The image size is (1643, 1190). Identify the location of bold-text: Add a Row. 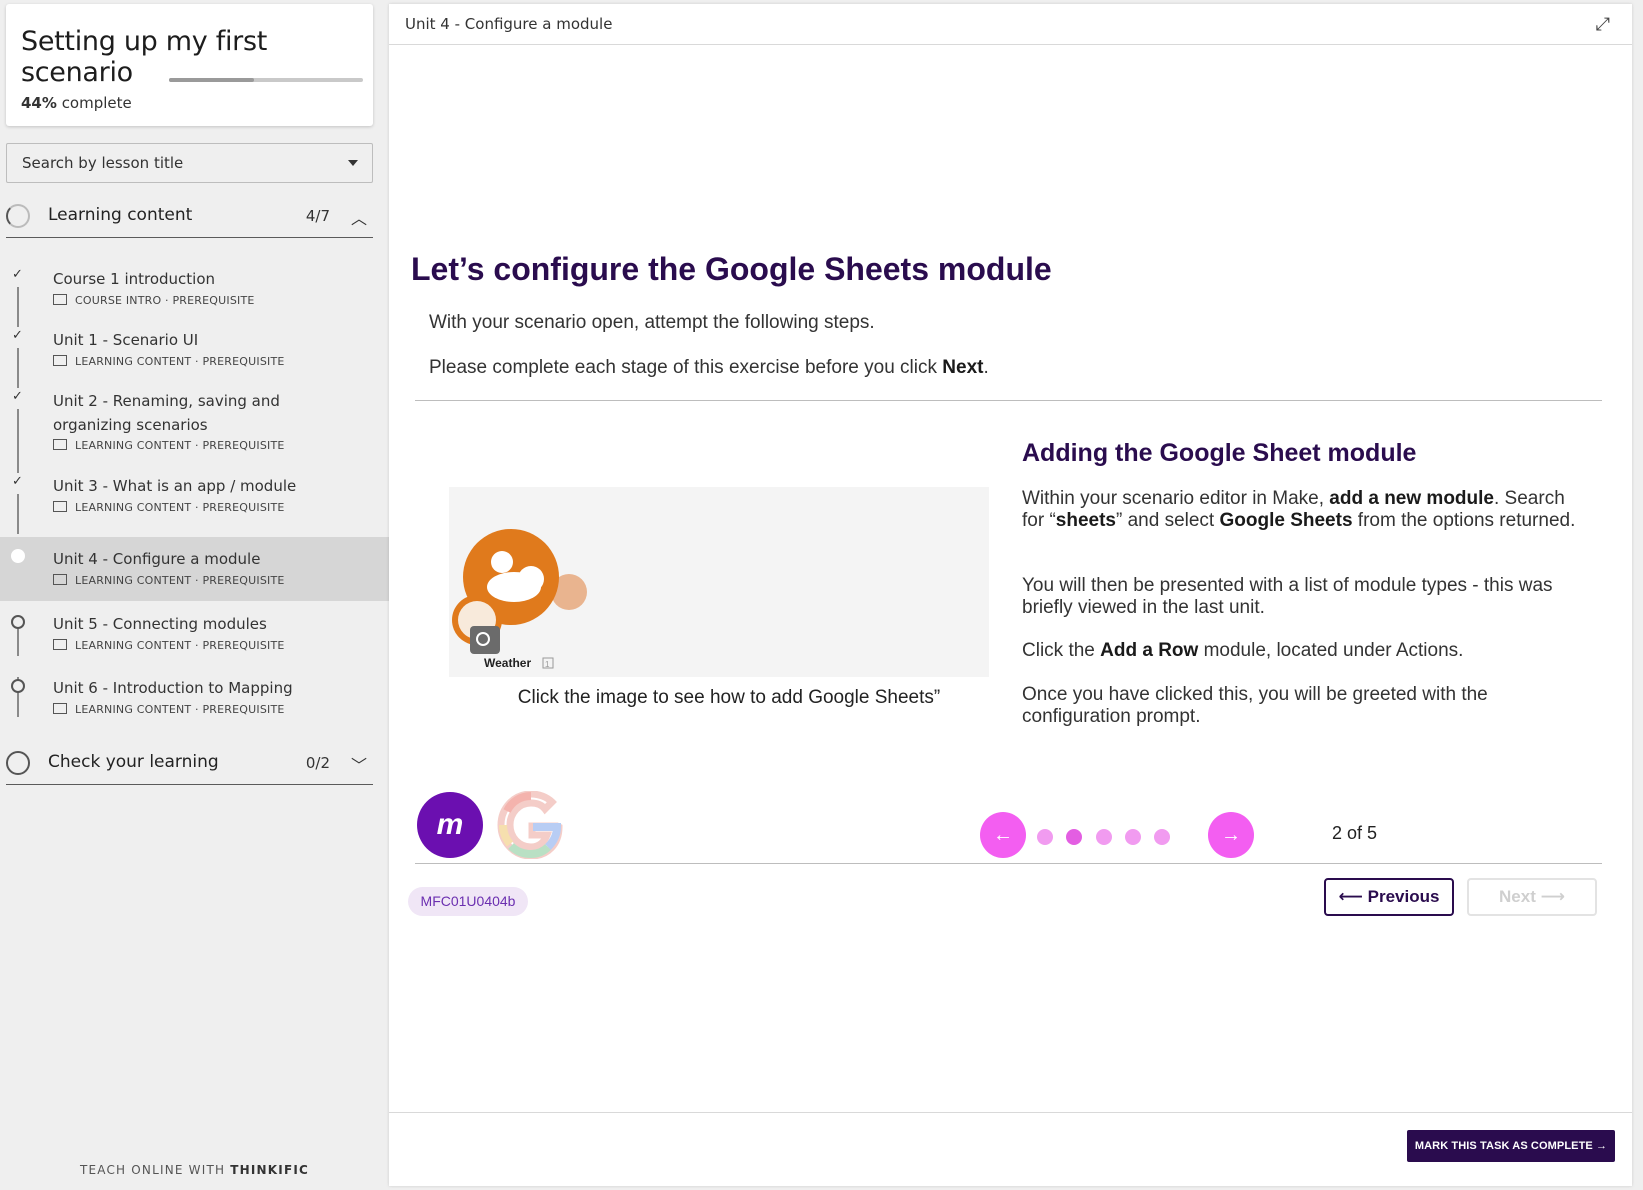
(1149, 650).